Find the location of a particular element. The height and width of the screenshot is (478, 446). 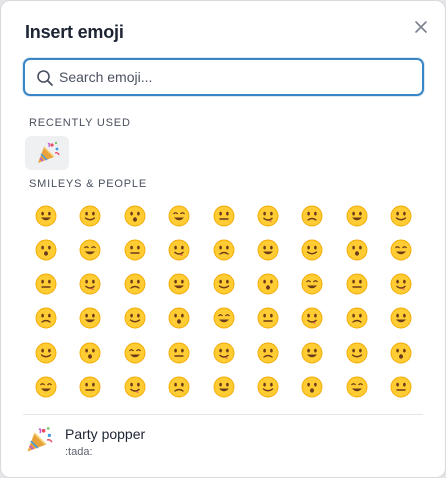

face-savoring-food-icon is located at coordinates (268, 284).